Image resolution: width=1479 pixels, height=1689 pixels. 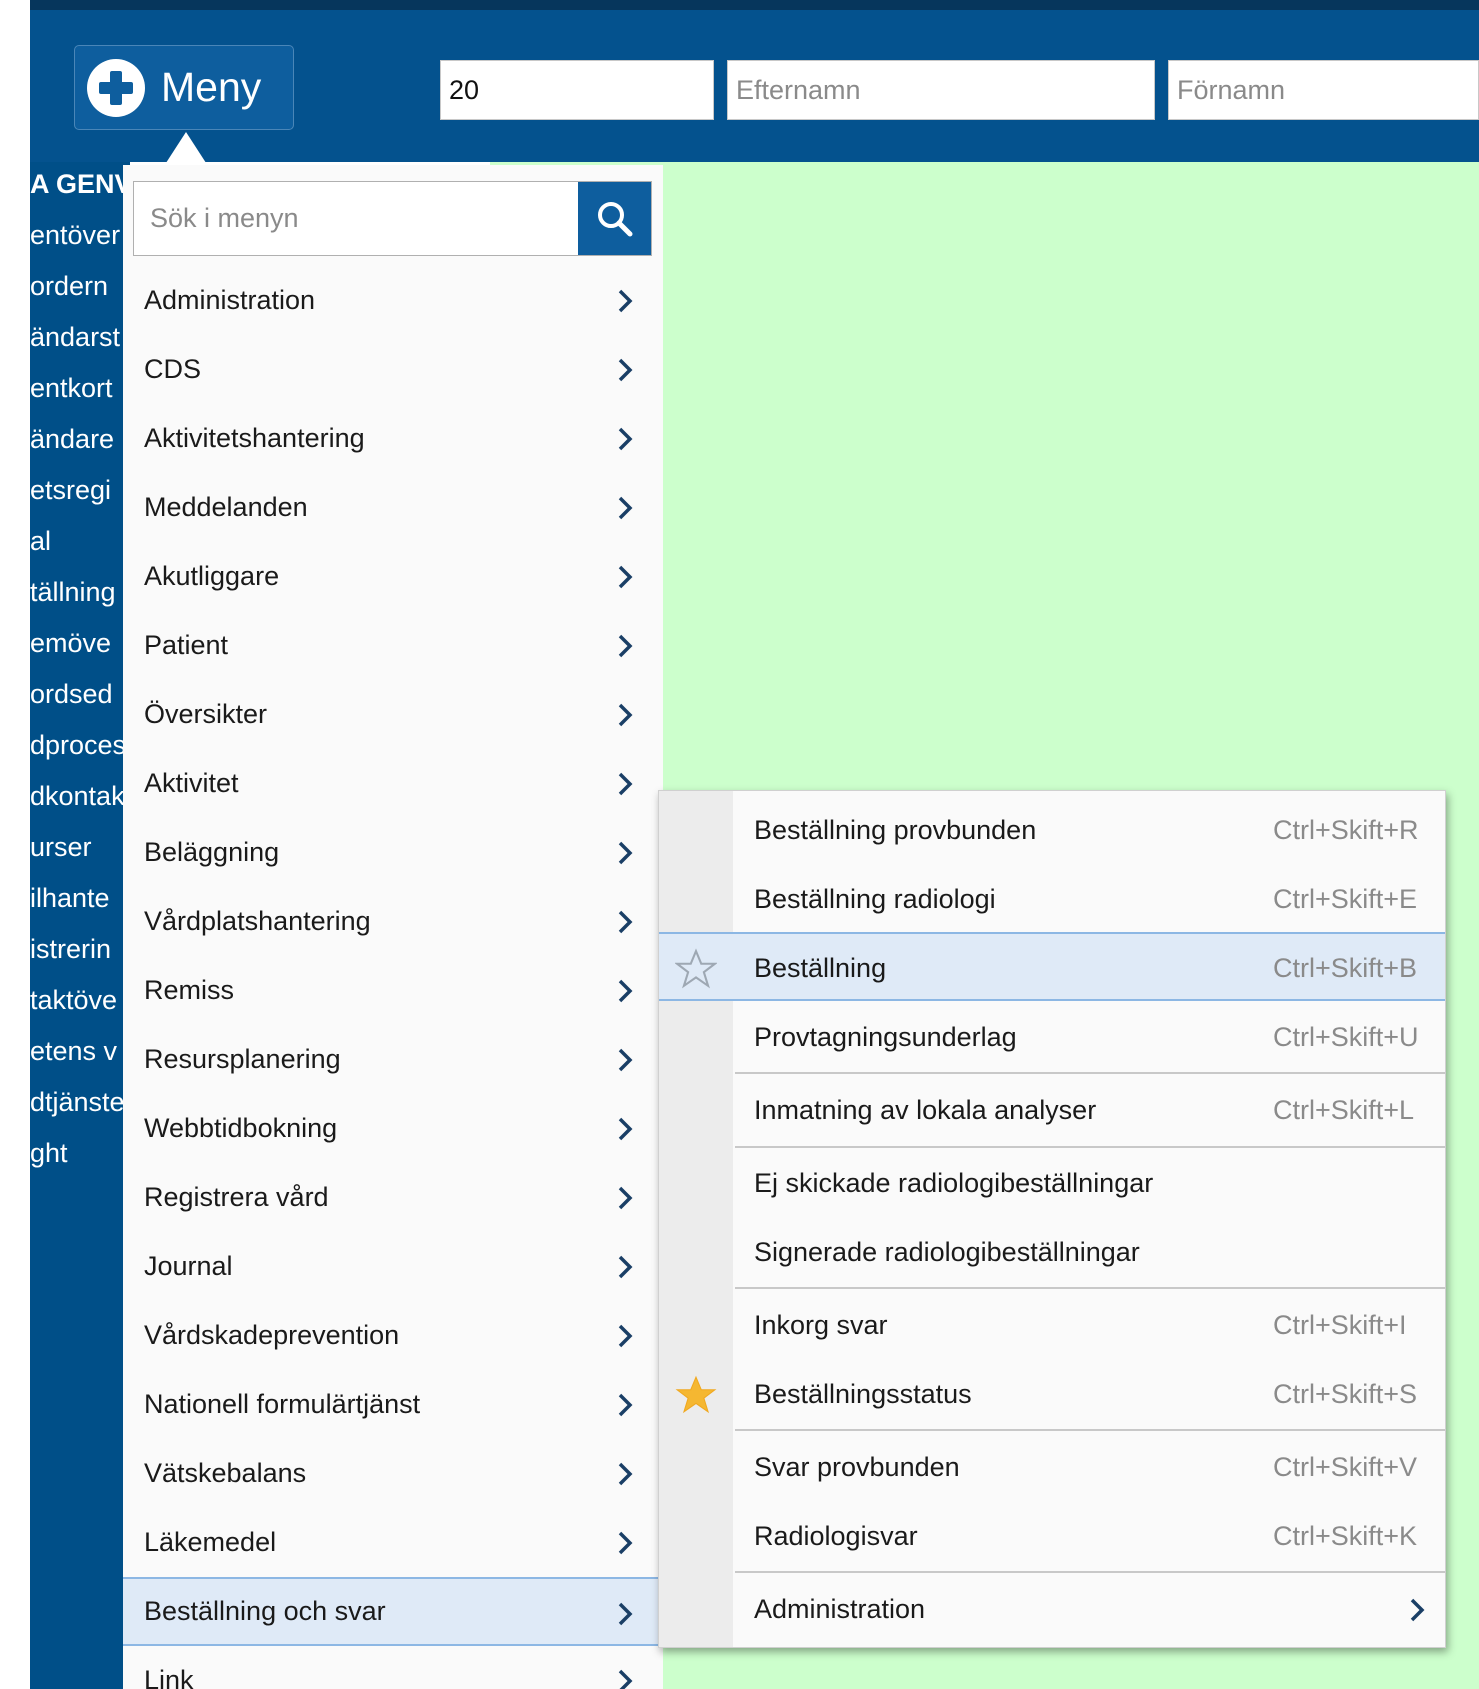 What do you see at coordinates (186, 645) in the screenshot?
I see `menu-item-label: Patient` at bounding box center [186, 645].